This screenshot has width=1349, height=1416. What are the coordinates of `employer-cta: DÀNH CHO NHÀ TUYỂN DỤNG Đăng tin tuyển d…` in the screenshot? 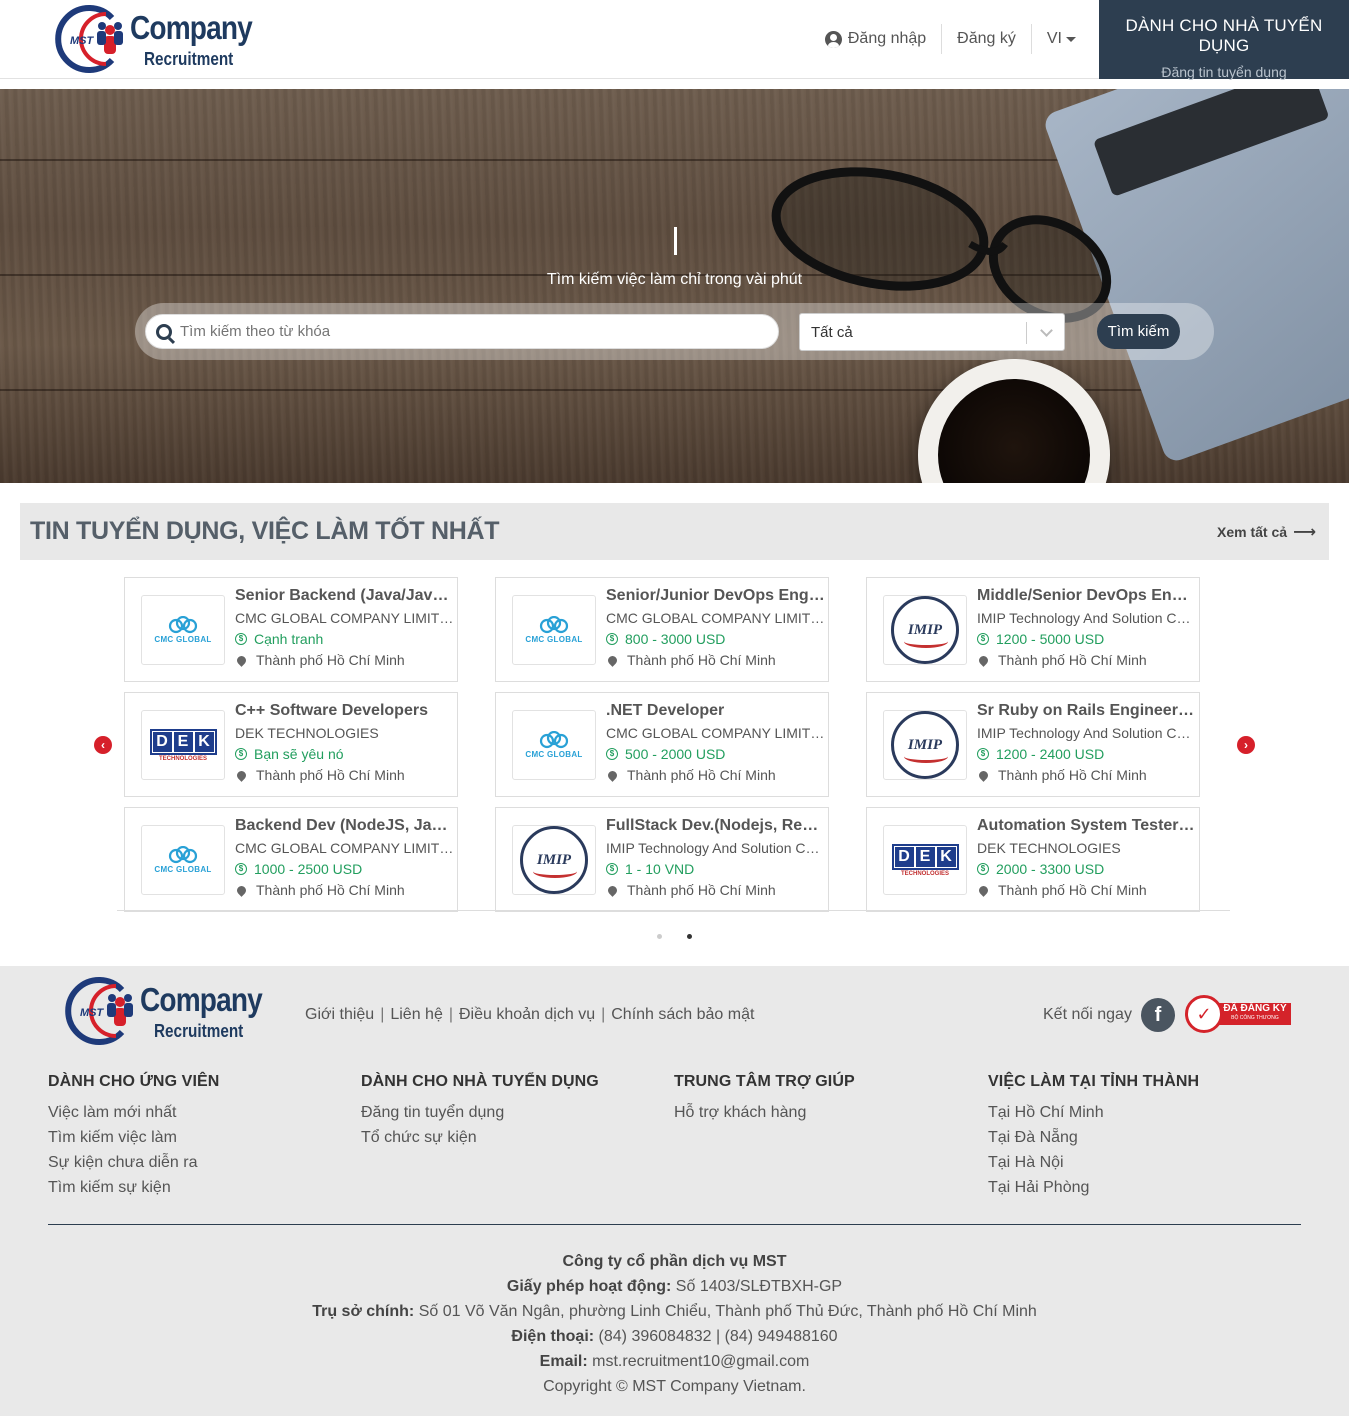 It's located at (1224, 40).